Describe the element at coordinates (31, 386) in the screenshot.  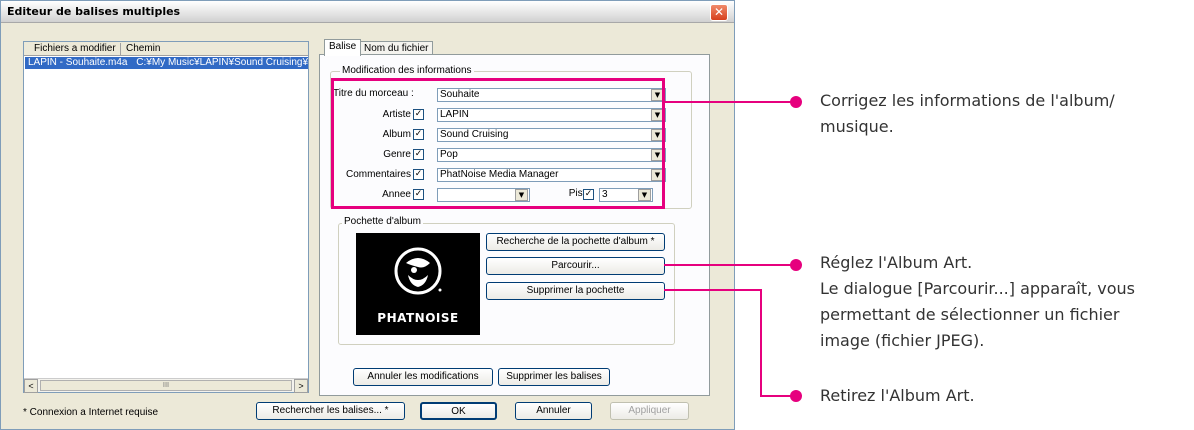
I see `scroll-left-icon: <` at that location.